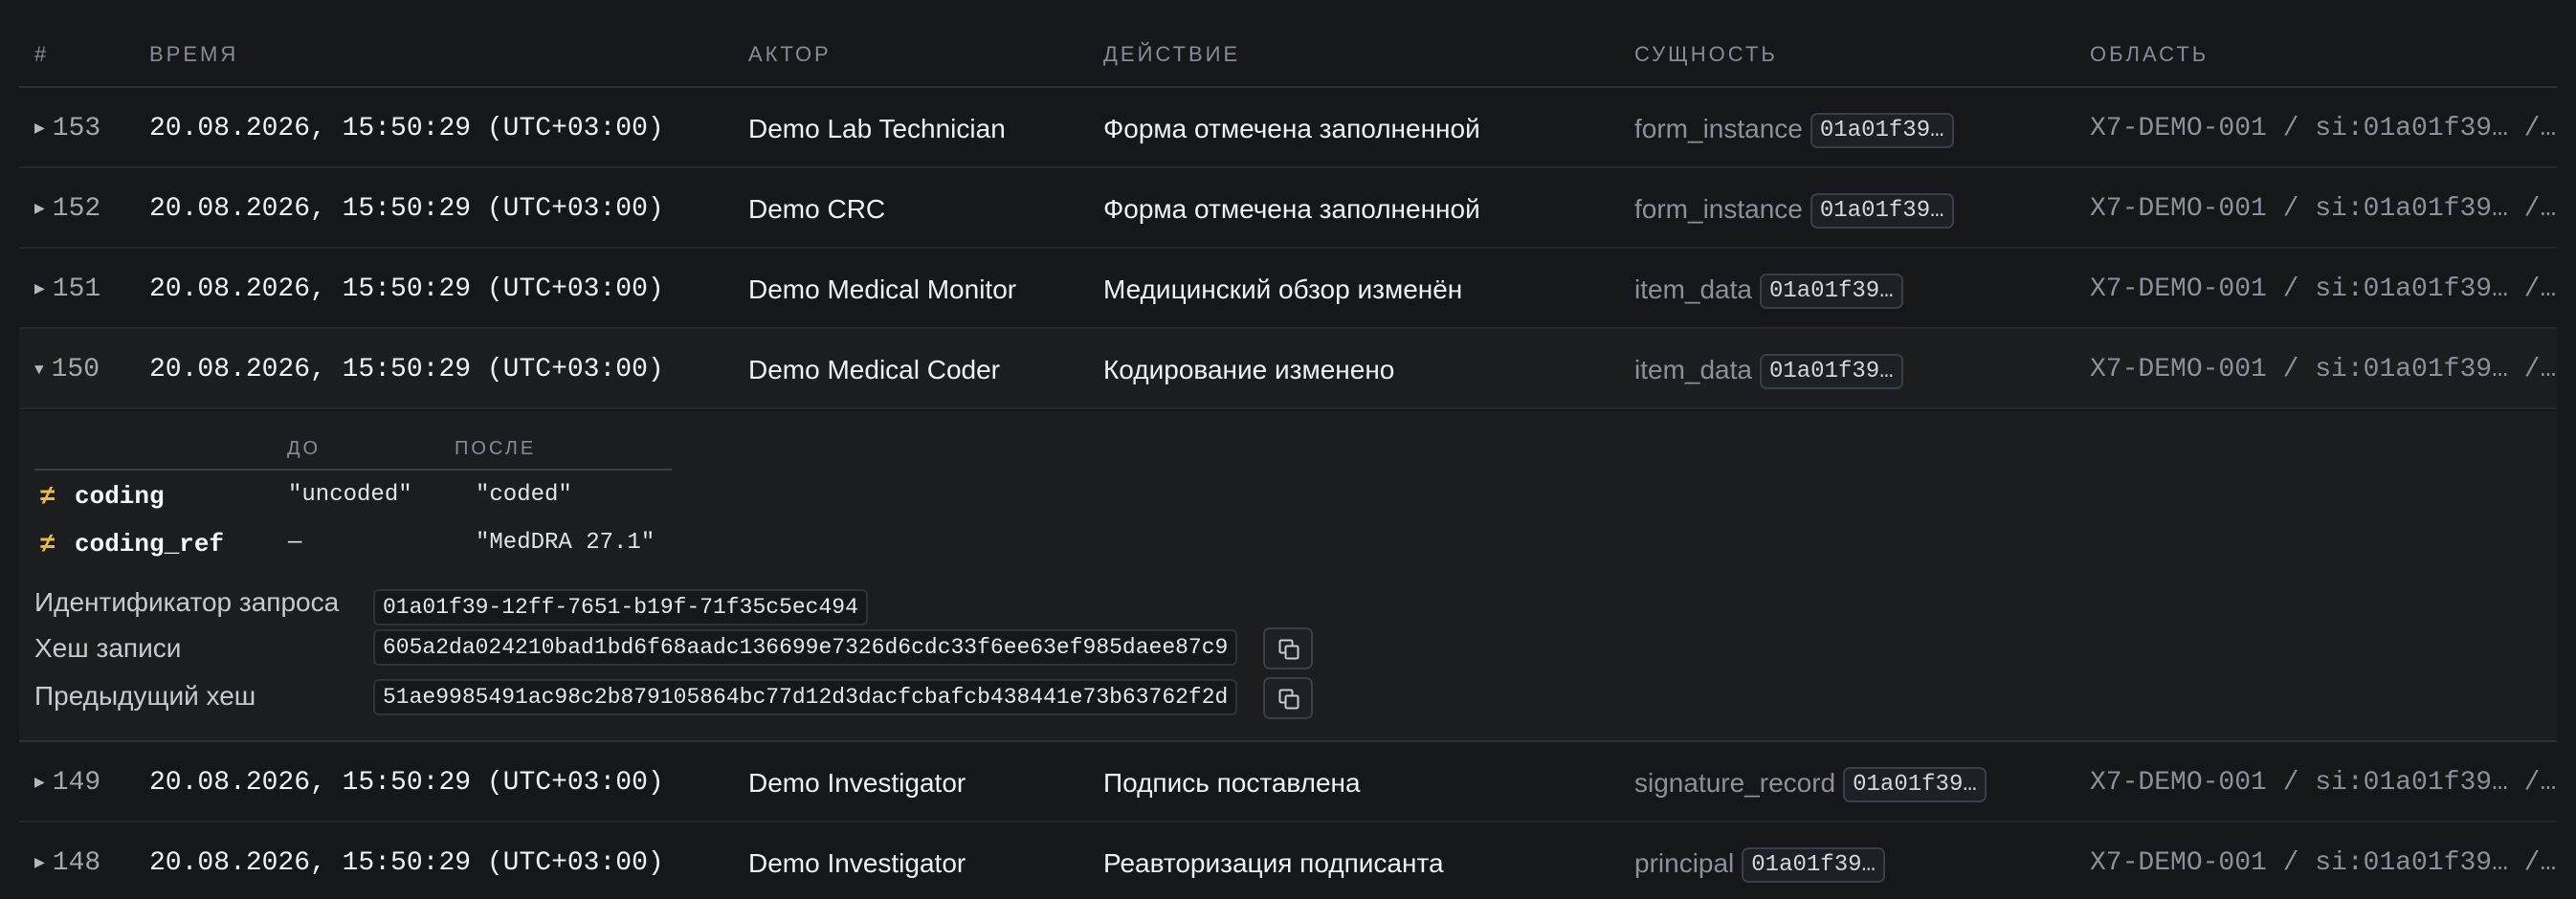 The image size is (2576, 899). What do you see at coordinates (1684, 863) in the screenshot?
I see `entity-type: principal` at bounding box center [1684, 863].